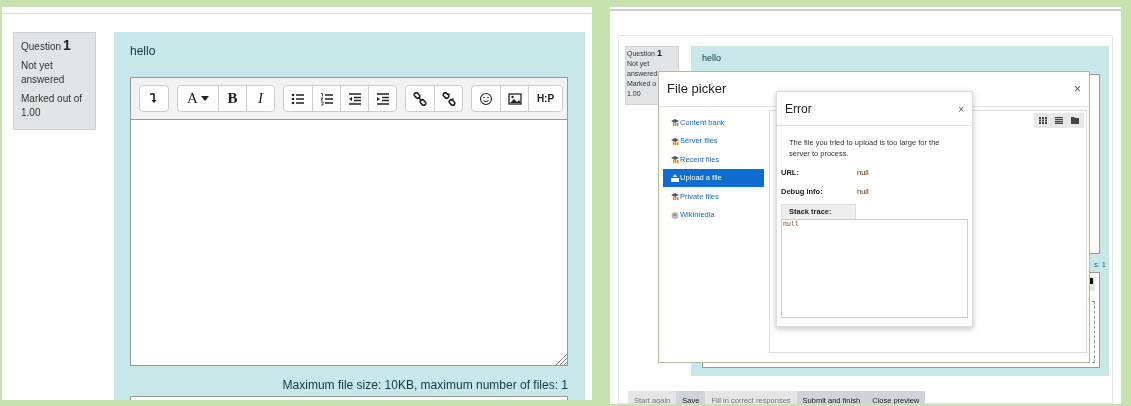 This screenshot has width=1131, height=406. Describe the element at coordinates (298, 98) in the screenshot. I see `bullet-list-icon` at that location.